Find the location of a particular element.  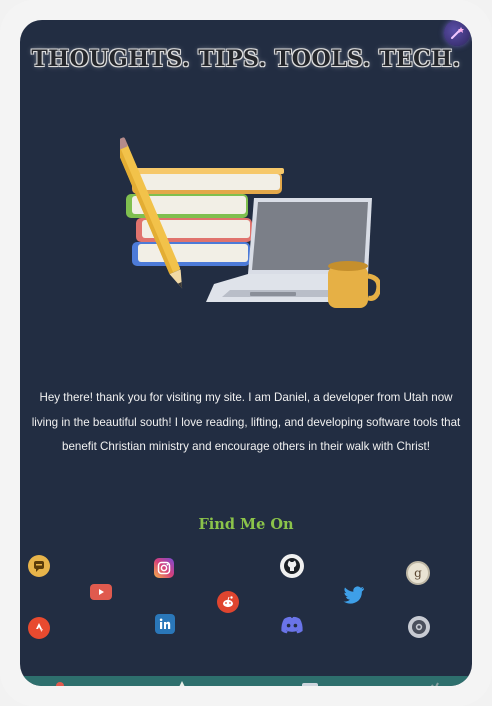

twitter-link is located at coordinates (354, 594).